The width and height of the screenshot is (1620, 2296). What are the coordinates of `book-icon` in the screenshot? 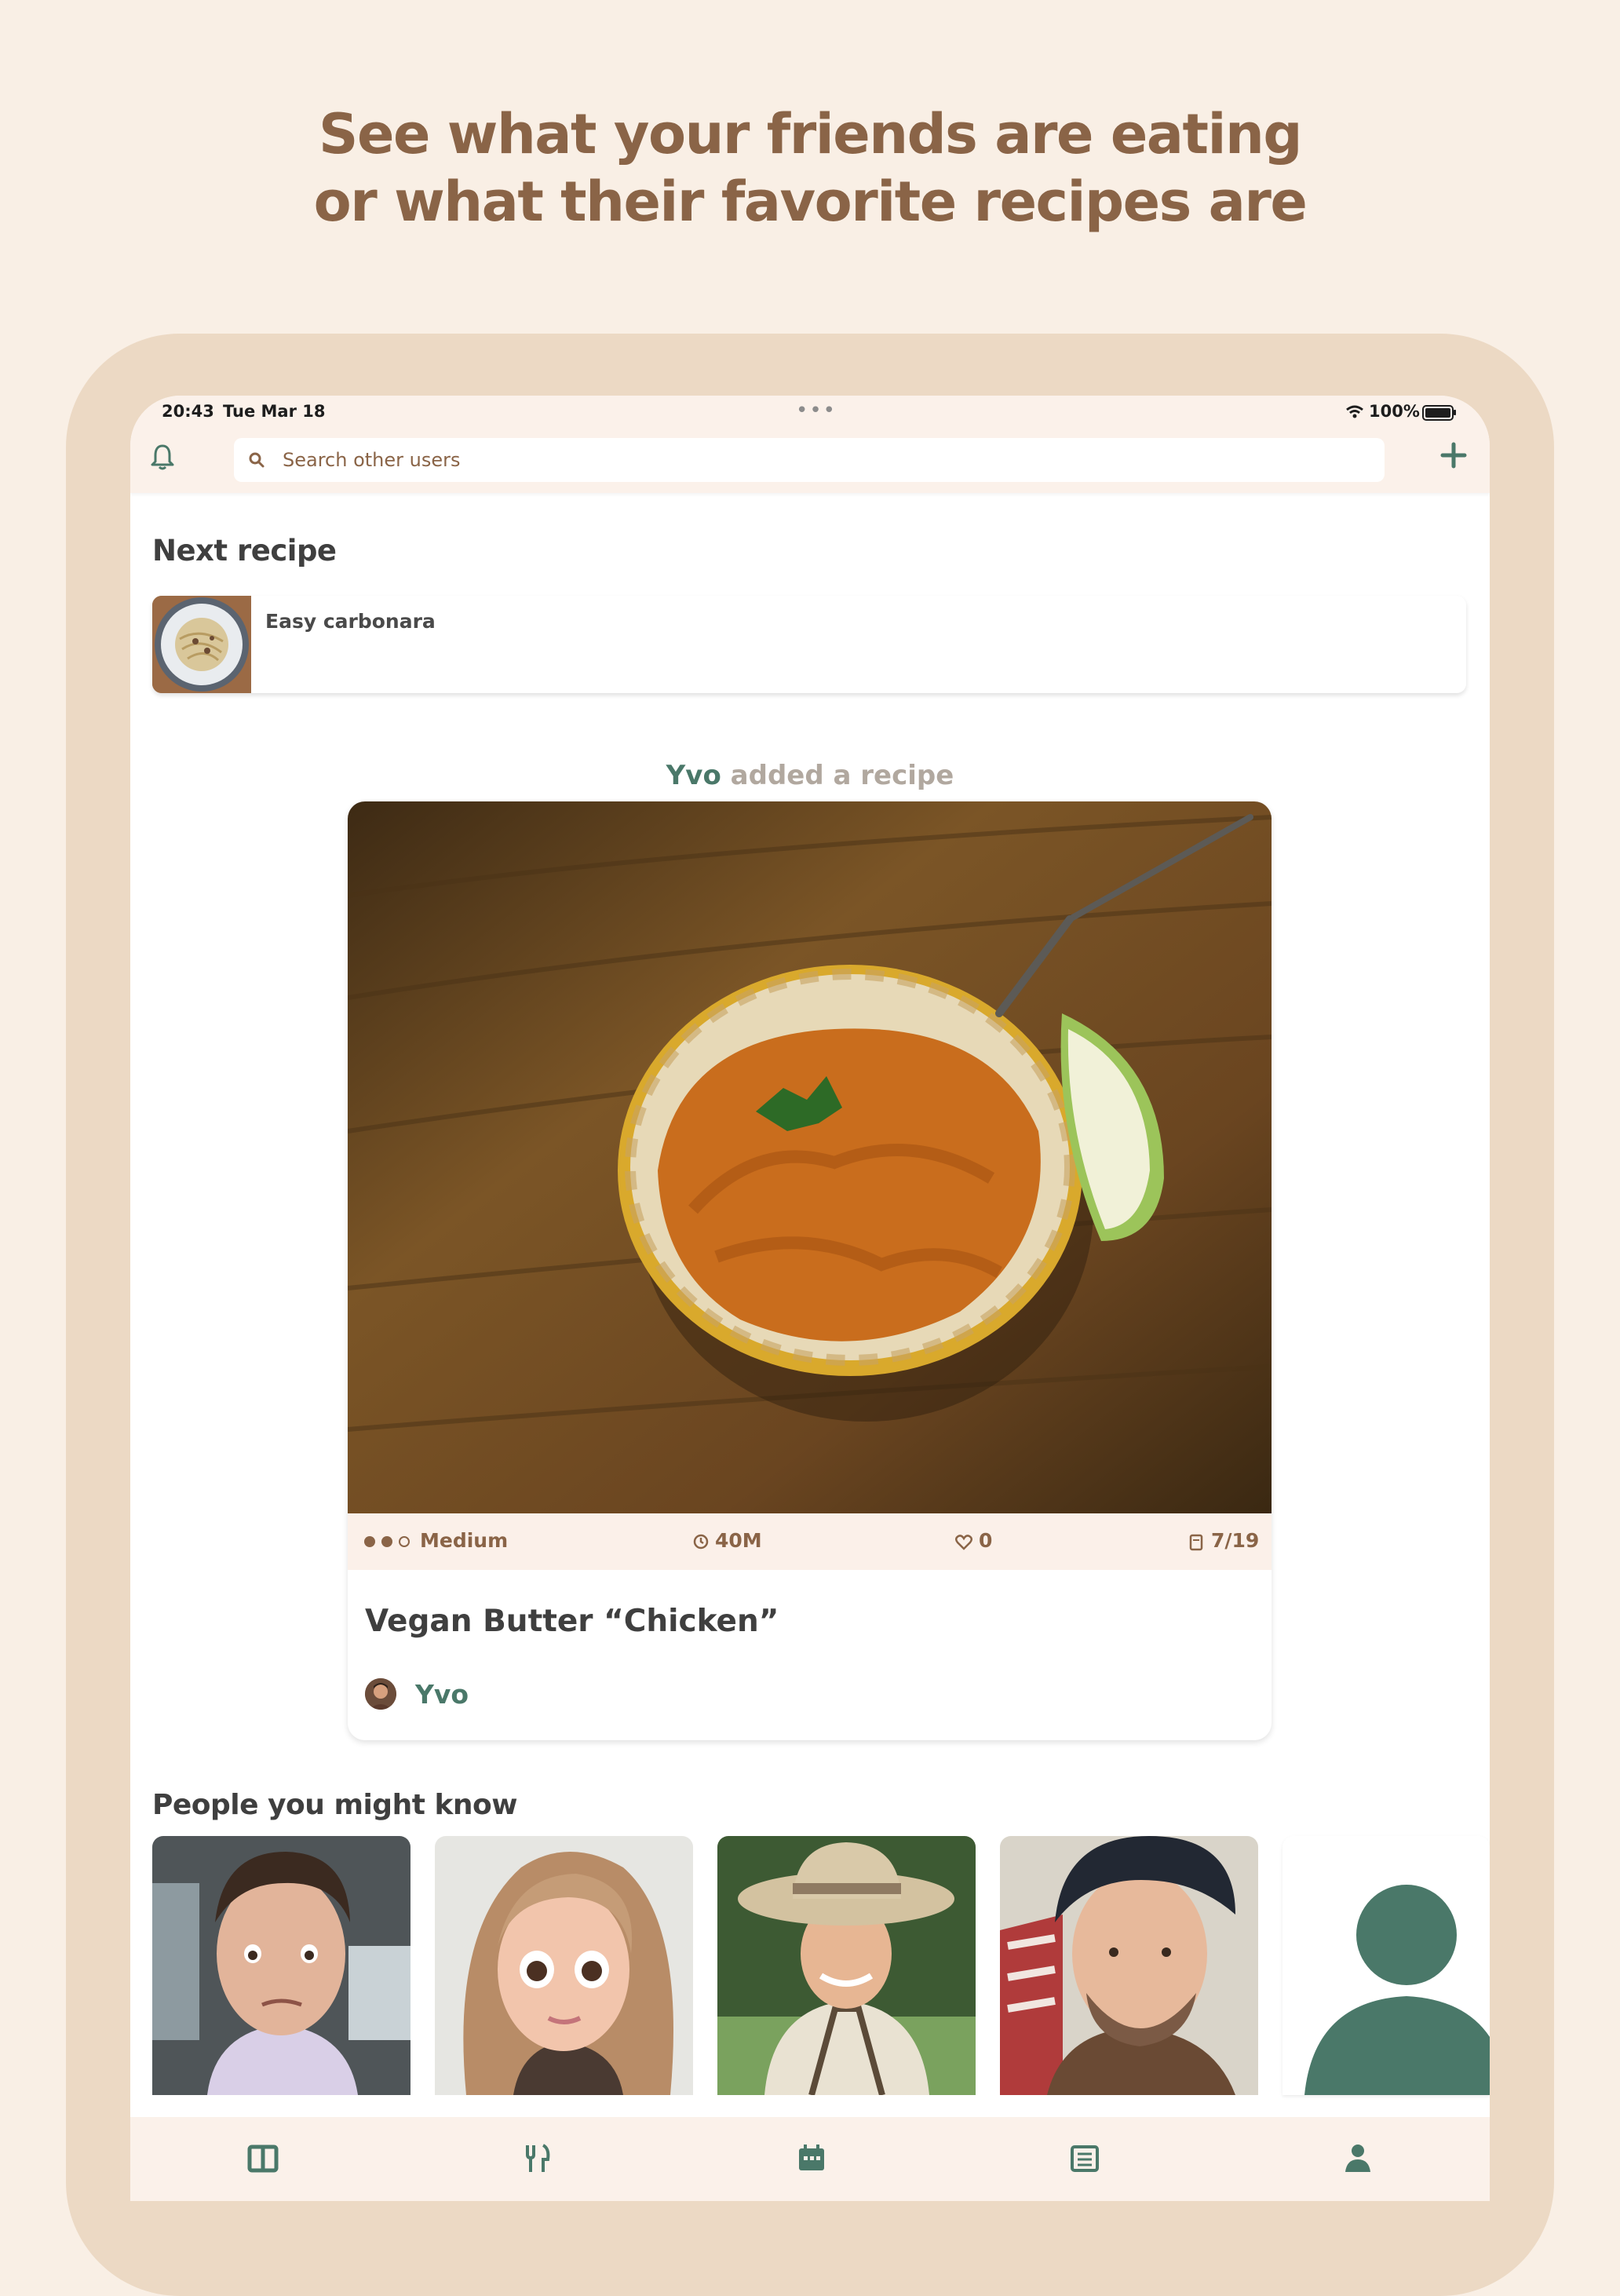 It's located at (263, 2158).